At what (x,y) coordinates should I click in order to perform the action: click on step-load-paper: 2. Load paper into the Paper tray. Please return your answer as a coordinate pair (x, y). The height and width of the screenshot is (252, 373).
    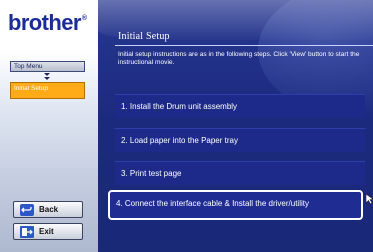
    Looking at the image, I should click on (240, 140).